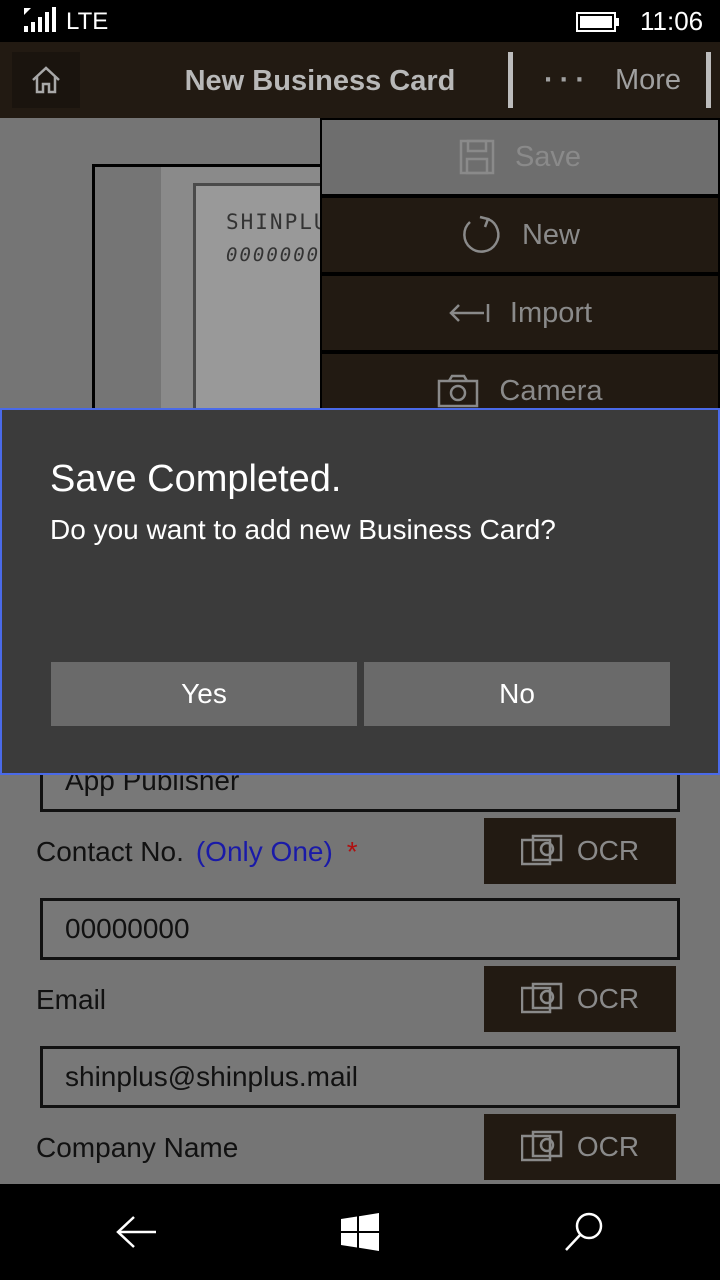 The image size is (720, 1280). What do you see at coordinates (672, 21) in the screenshot?
I see `clock: 11:06` at bounding box center [672, 21].